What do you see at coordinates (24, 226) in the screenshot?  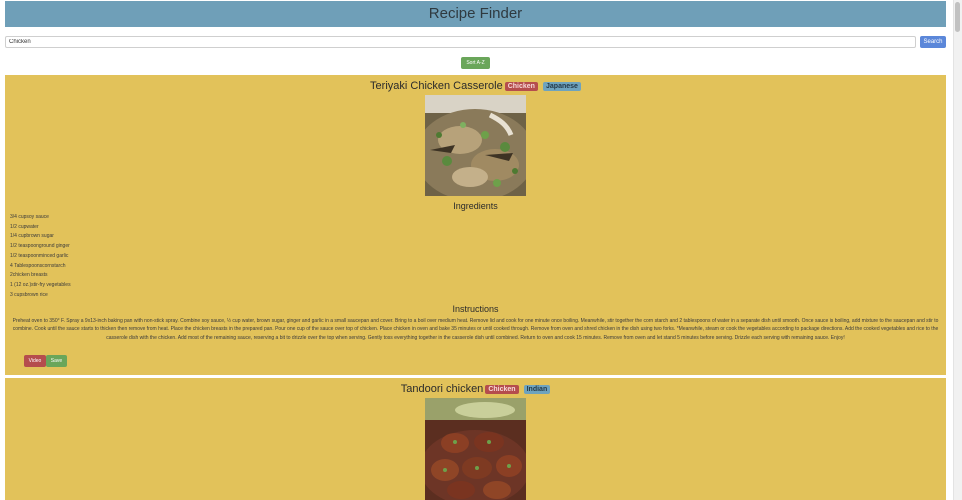 I see `ingredient-item: 1/2 cupwater` at bounding box center [24, 226].